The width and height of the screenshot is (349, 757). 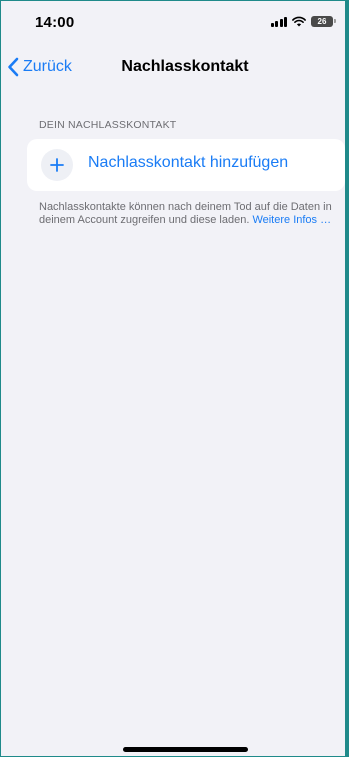 I want to click on wifi-icon, so click(x=299, y=21).